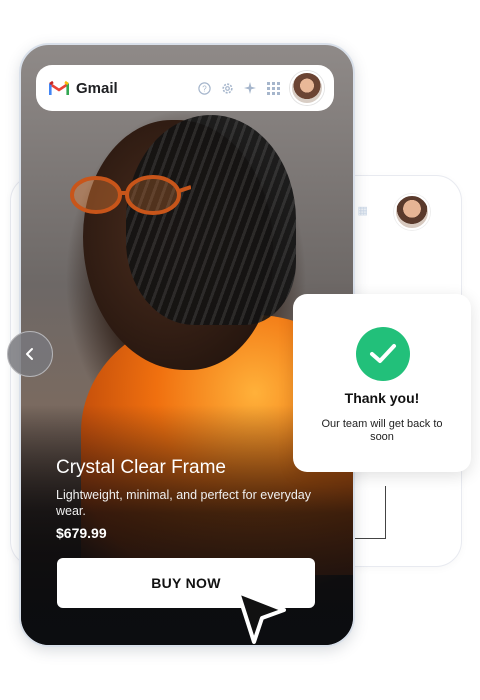 Image resolution: width=480 pixels, height=700 pixels. Describe the element at coordinates (211, 220) in the screenshot. I see `model-hair` at that location.